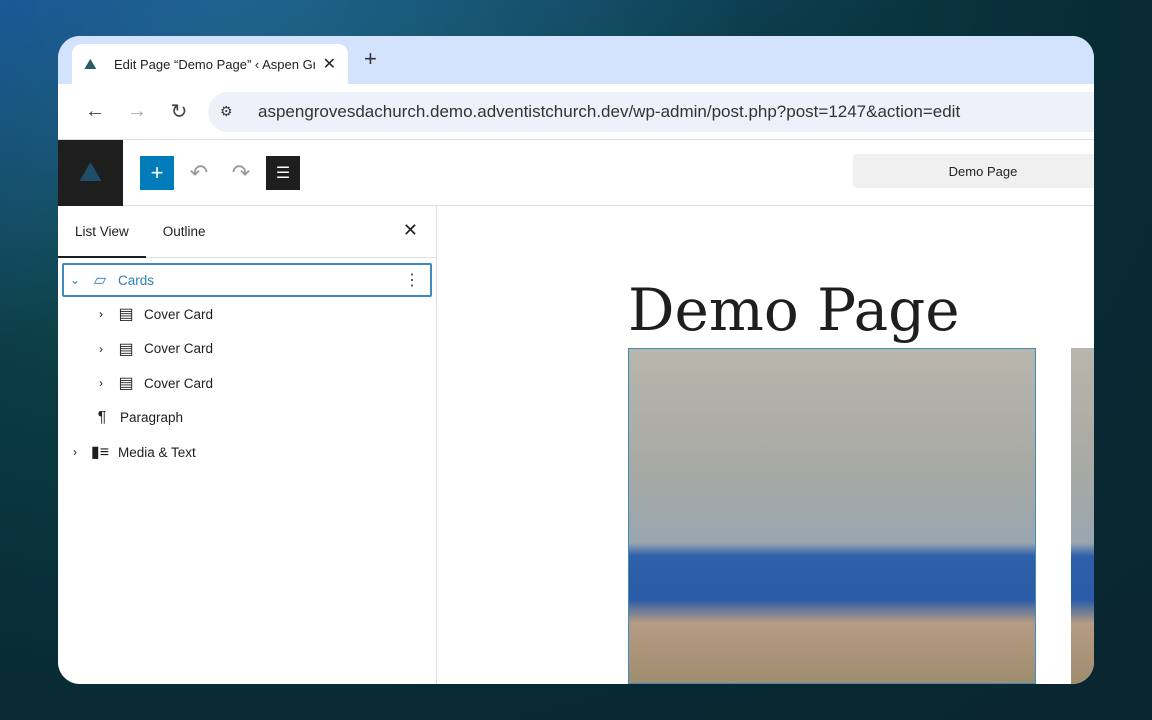 This screenshot has width=1152, height=720. I want to click on new-tab-button: +, so click(370, 59).